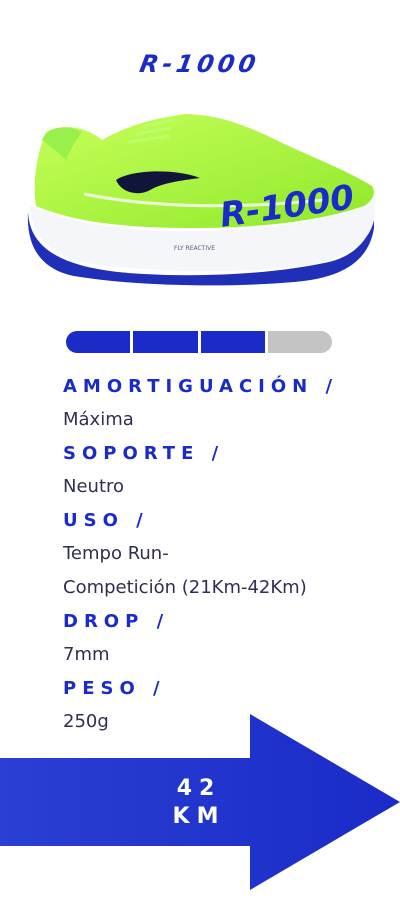  What do you see at coordinates (98, 419) in the screenshot?
I see `spec-value-cushioning: Máxima` at bounding box center [98, 419].